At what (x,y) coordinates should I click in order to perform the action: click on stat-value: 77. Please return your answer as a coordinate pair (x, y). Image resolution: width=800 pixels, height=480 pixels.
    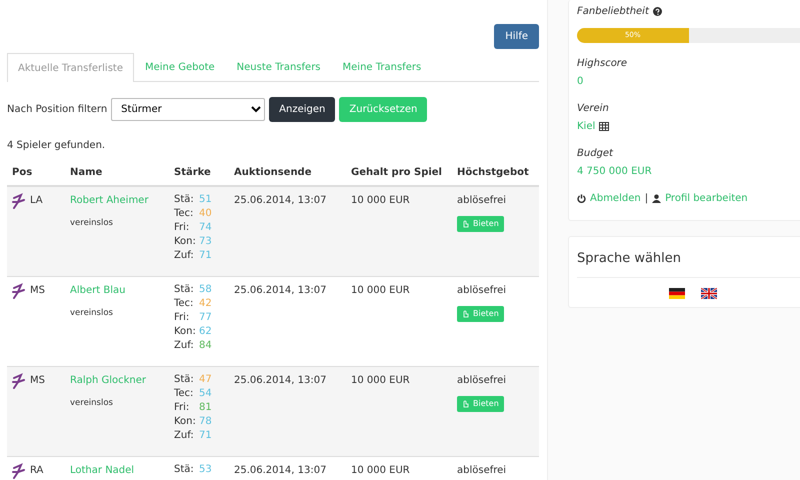
    Looking at the image, I should click on (205, 318).